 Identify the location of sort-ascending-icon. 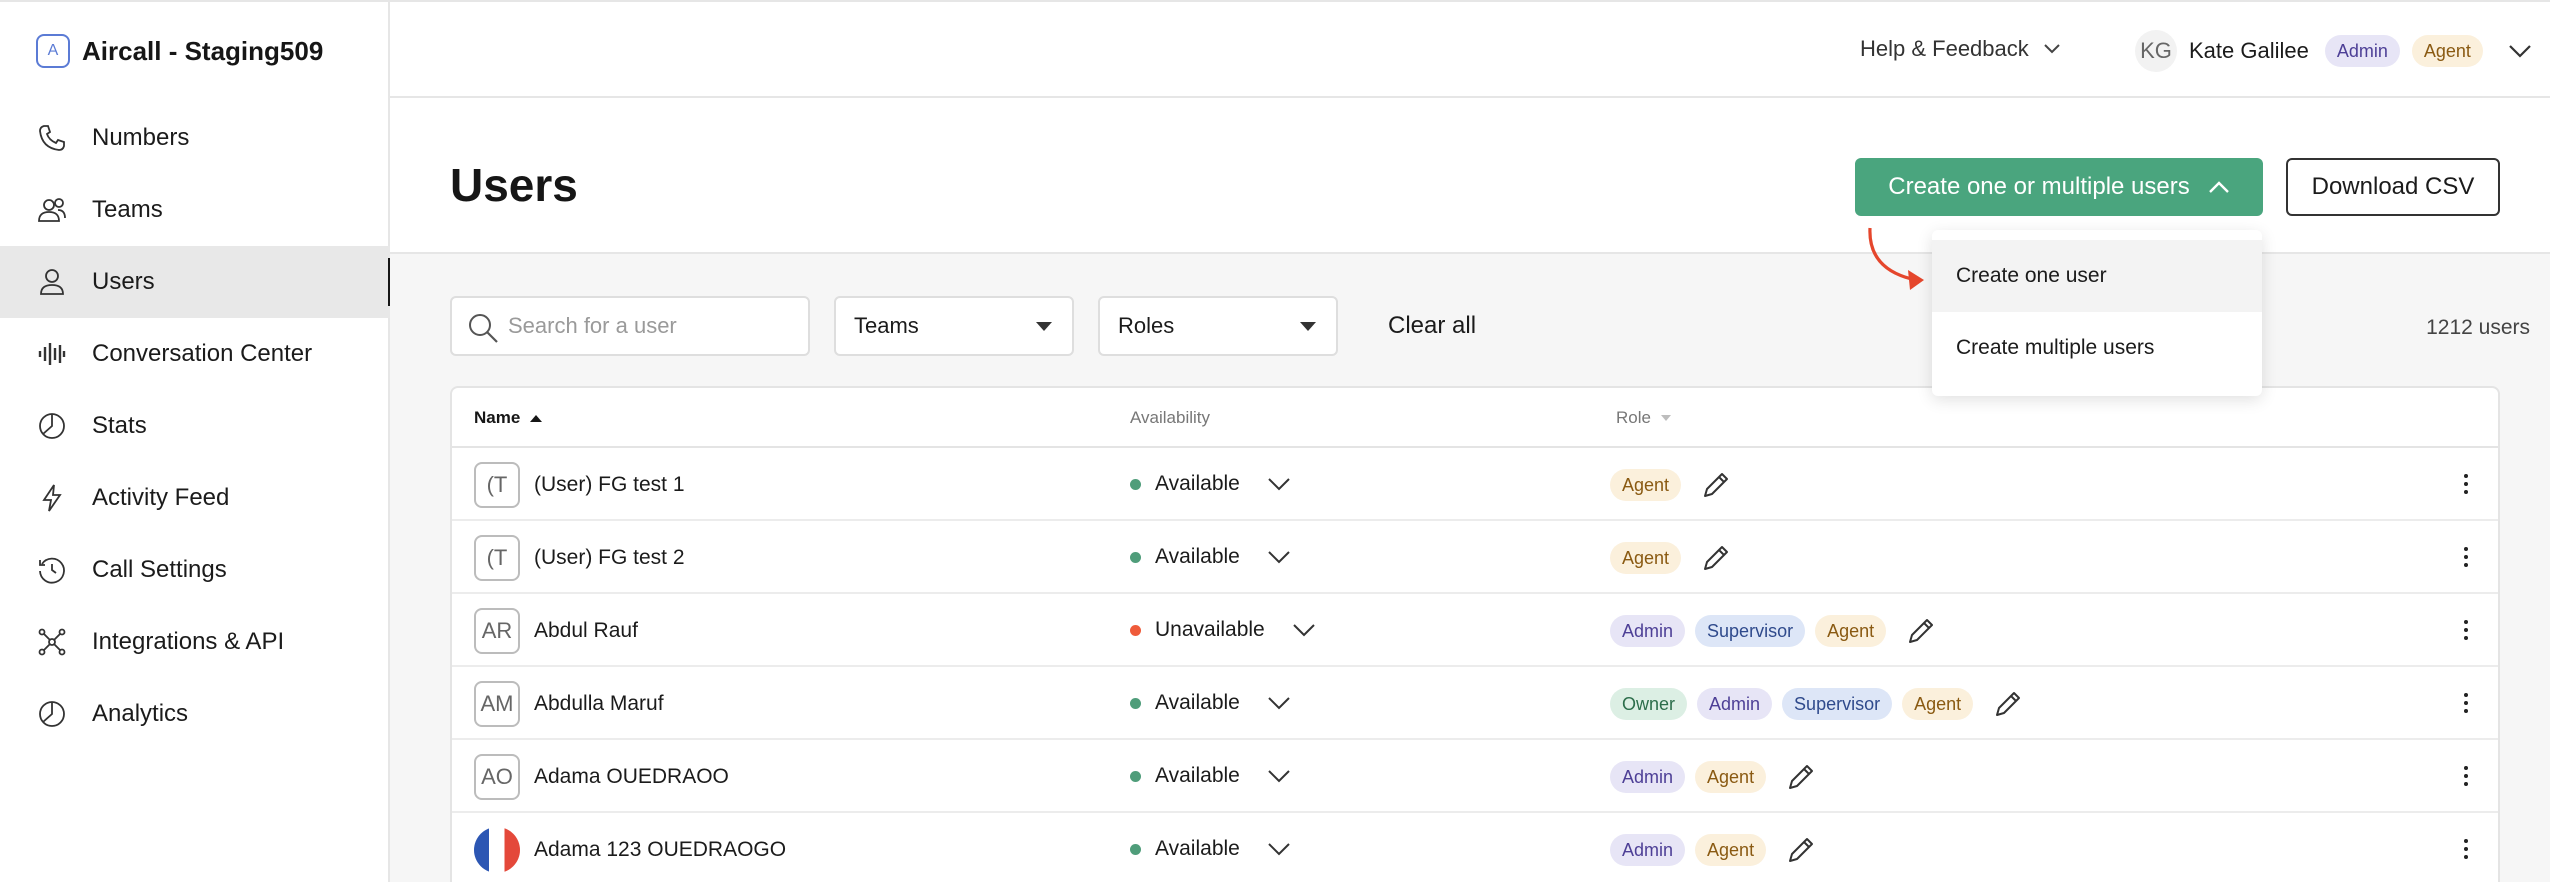
(536, 418).